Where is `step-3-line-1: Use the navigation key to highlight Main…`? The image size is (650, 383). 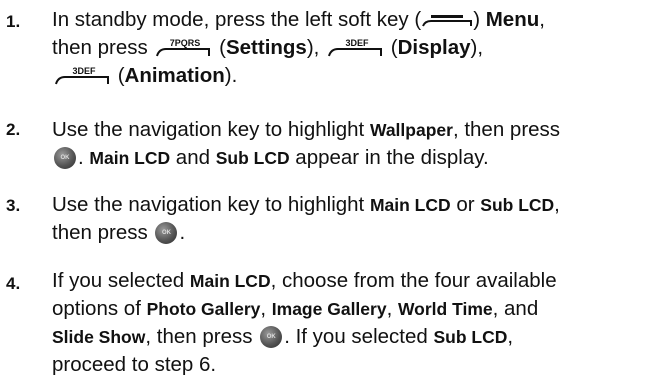
step-3-line-1: Use the navigation key to highlight Main… is located at coordinates (306, 204).